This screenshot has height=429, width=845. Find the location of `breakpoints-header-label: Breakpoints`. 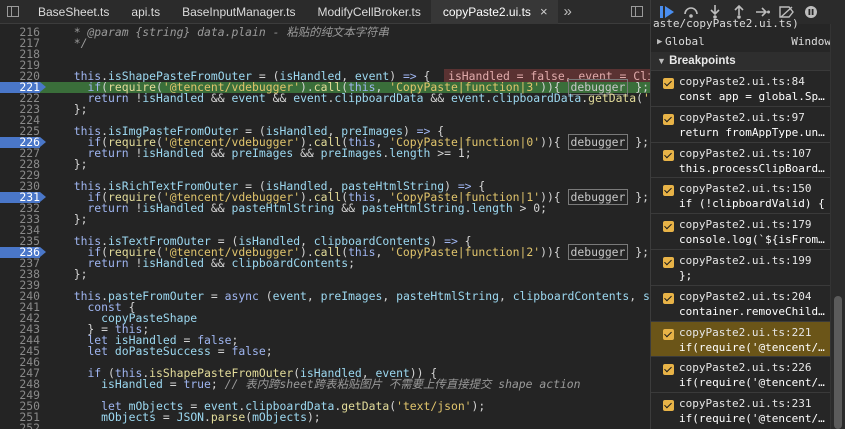

breakpoints-header-label: Breakpoints is located at coordinates (702, 61).